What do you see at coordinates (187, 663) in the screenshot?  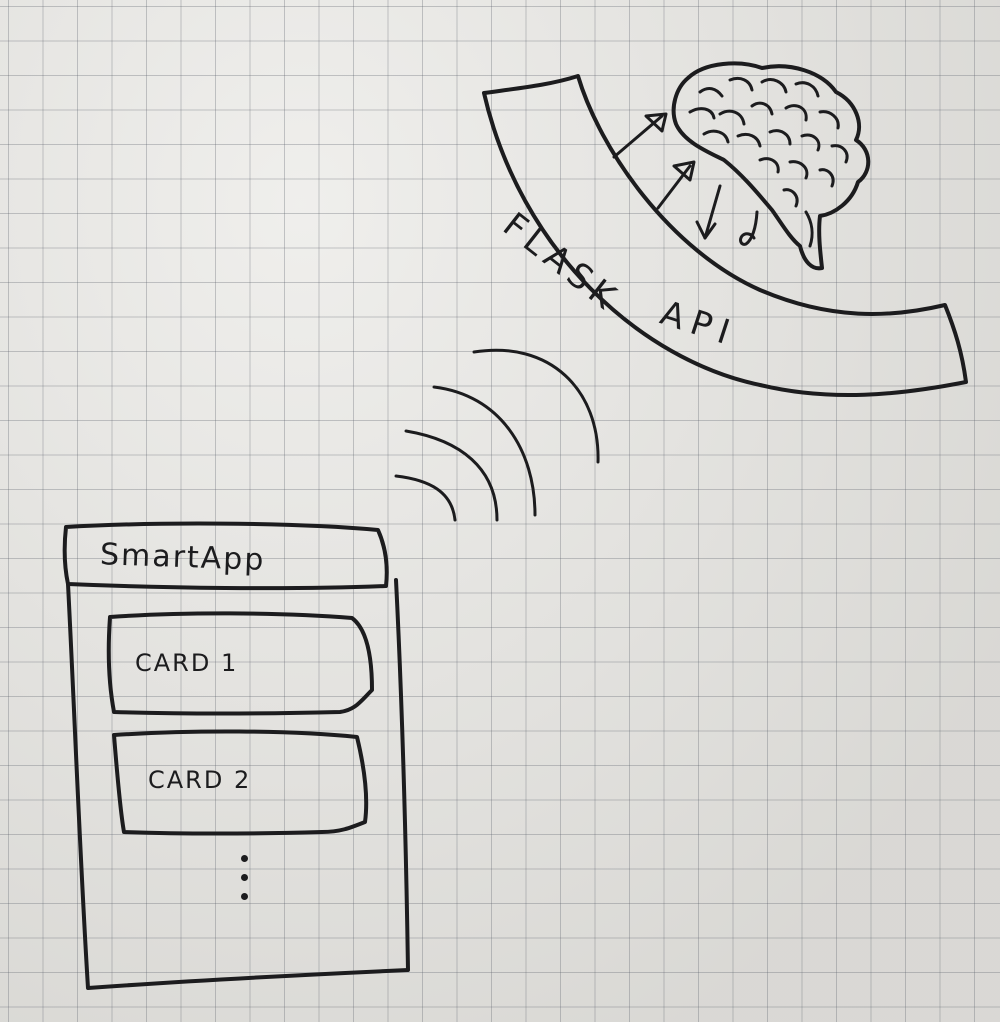 I see `card-1-label: CARD 1` at bounding box center [187, 663].